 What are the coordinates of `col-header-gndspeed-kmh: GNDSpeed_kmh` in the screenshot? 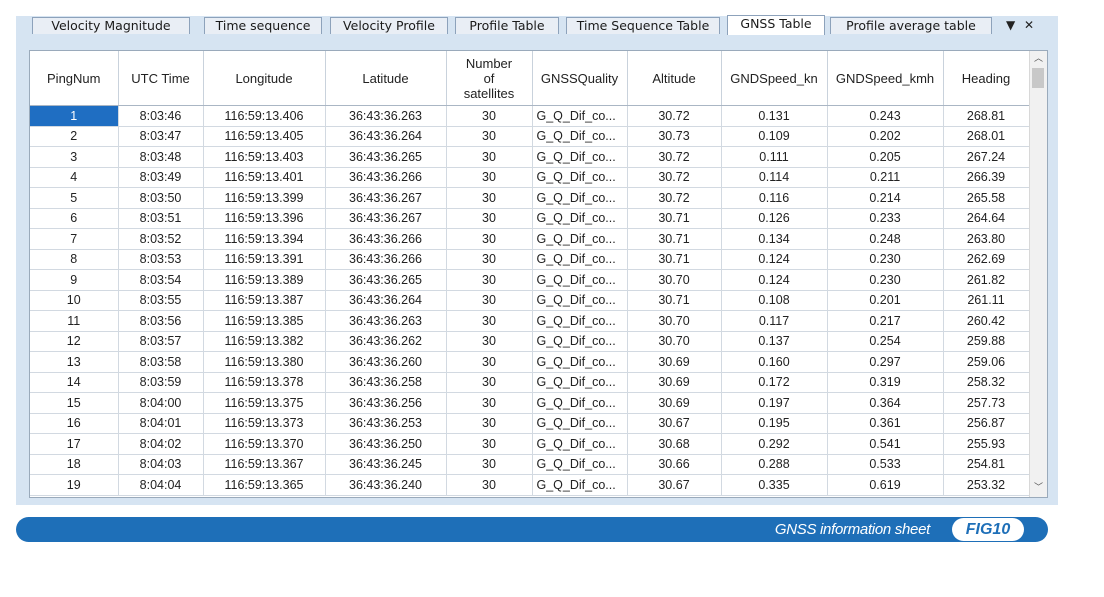 It's located at (885, 78).